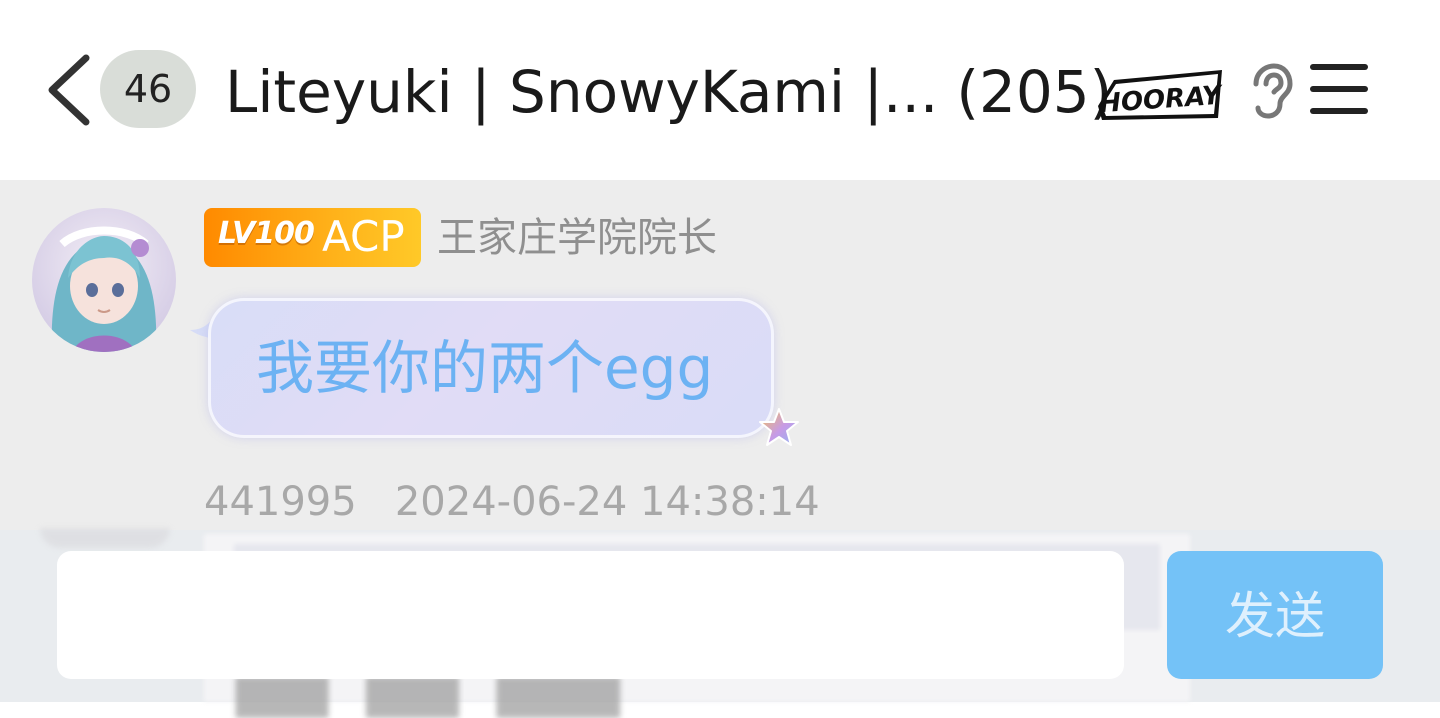 The image size is (1440, 718). Describe the element at coordinates (1273, 91) in the screenshot. I see `ear-icon` at that location.